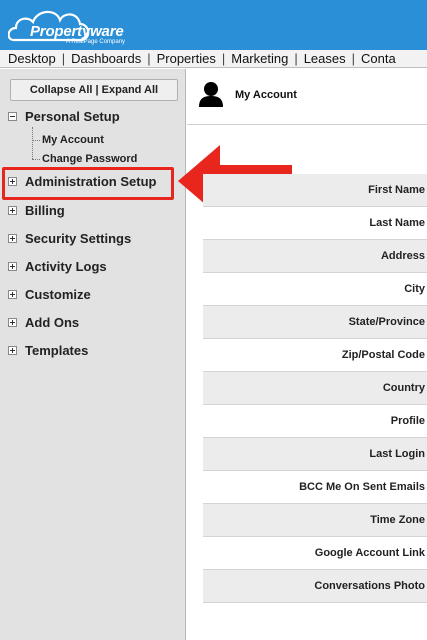 Image resolution: width=427 pixels, height=640 pixels. What do you see at coordinates (325, 58) in the screenshot?
I see `nav-leases: Leases` at bounding box center [325, 58].